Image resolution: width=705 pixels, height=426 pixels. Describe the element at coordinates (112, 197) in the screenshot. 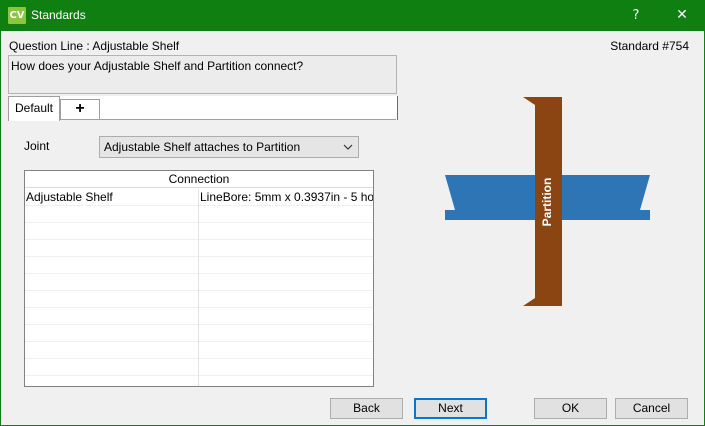

I see `cell-part: Adjustable Shelf` at that location.